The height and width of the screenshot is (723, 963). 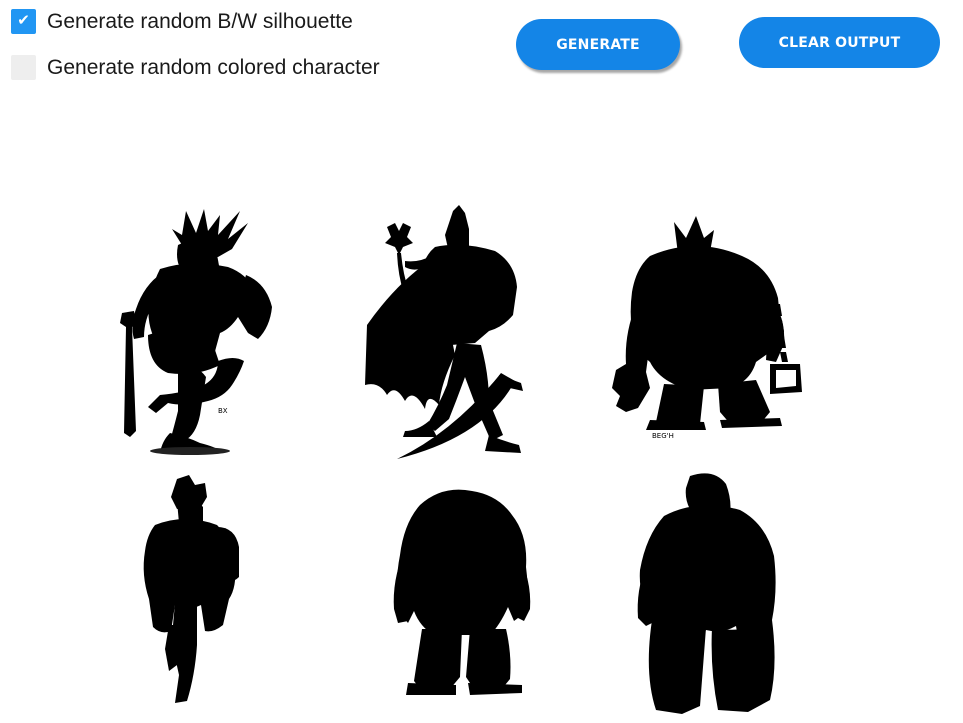 What do you see at coordinates (23, 67) in the screenshot?
I see `colored-character-checkbox` at bounding box center [23, 67].